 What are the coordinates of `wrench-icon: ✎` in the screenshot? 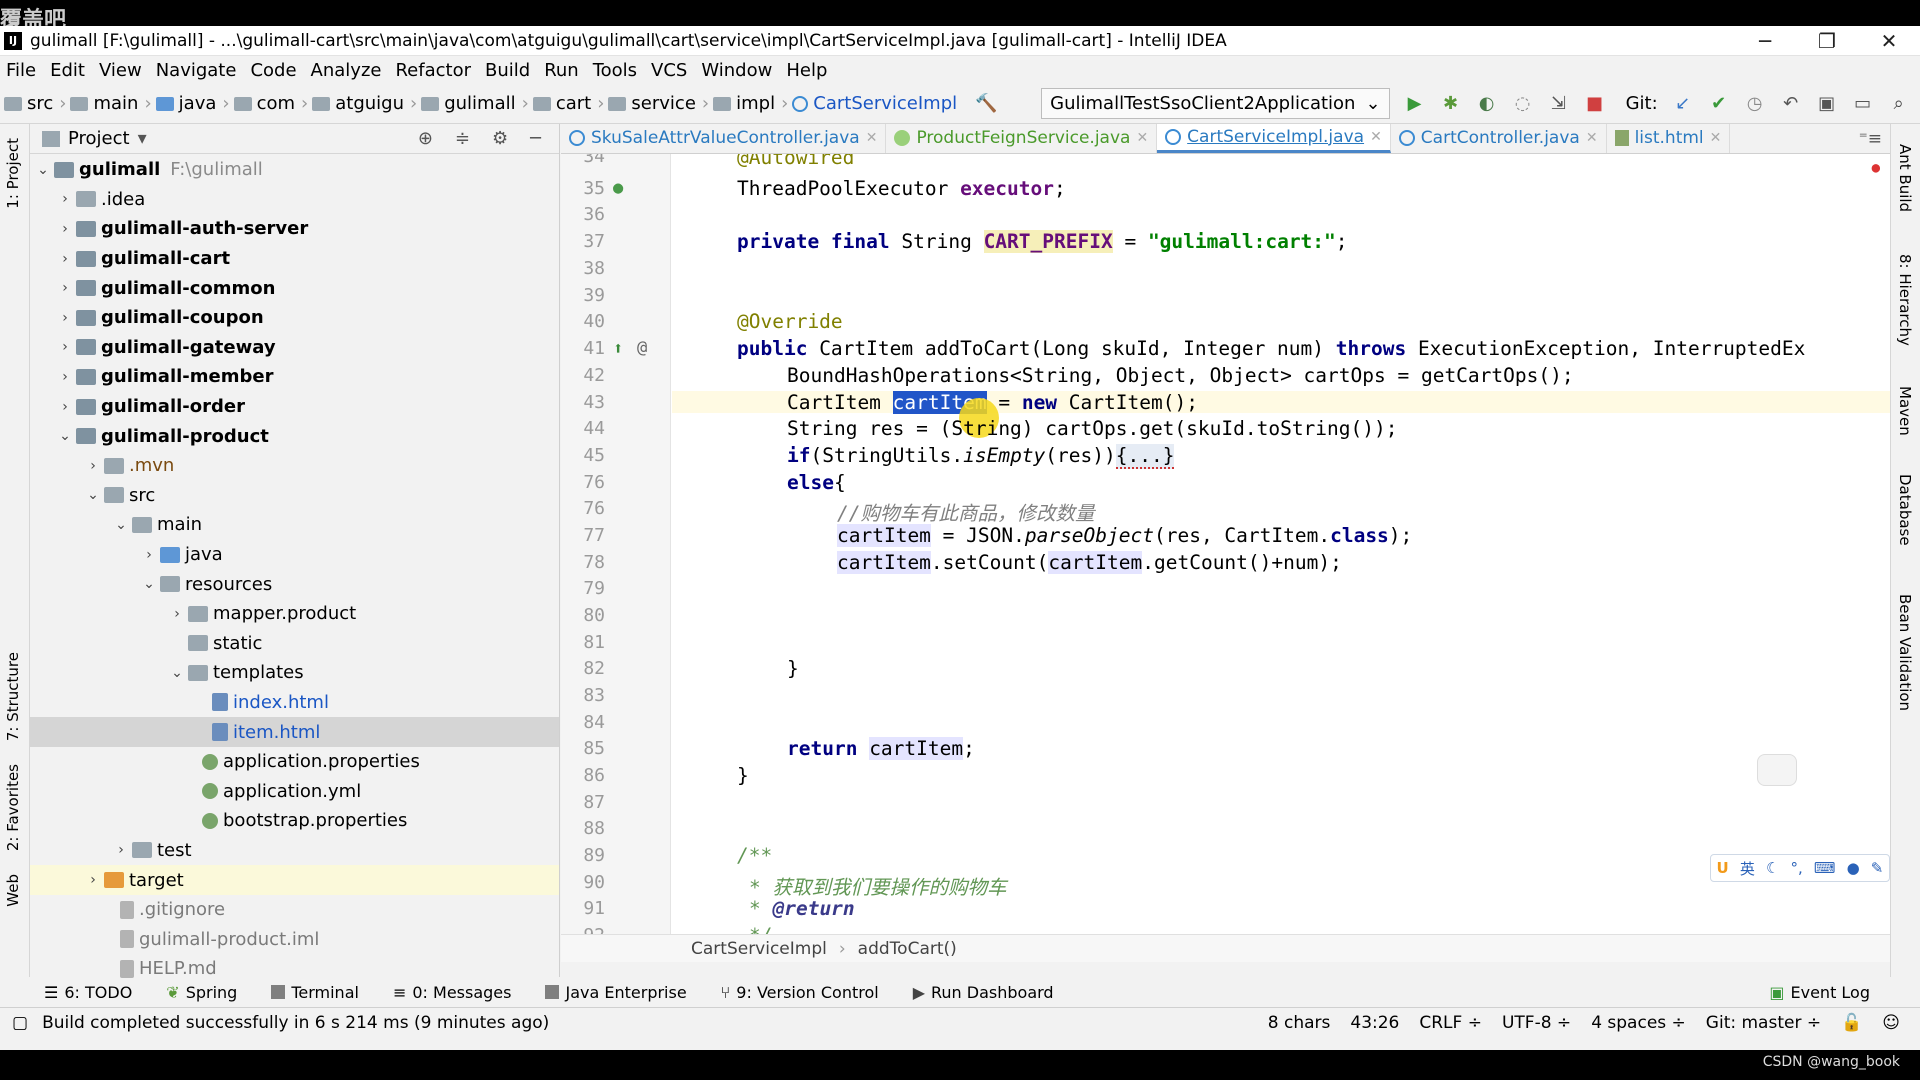 It's located at (1877, 868).